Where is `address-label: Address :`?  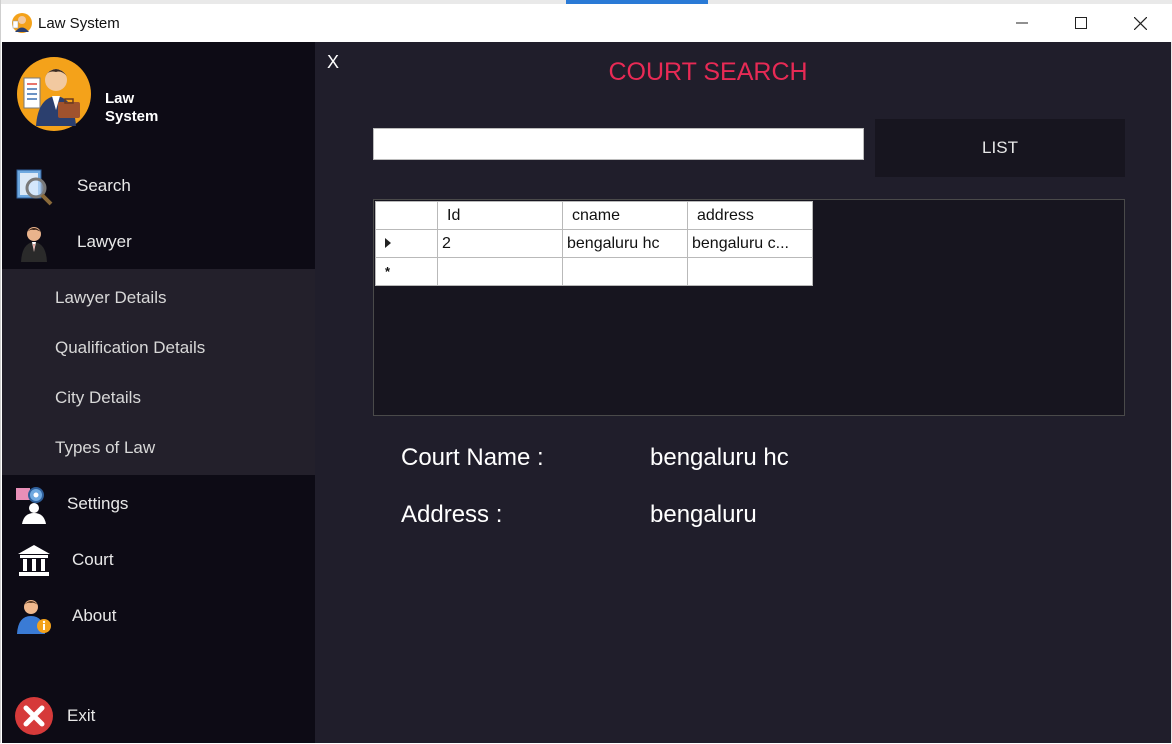 address-label: Address : is located at coordinates (452, 514).